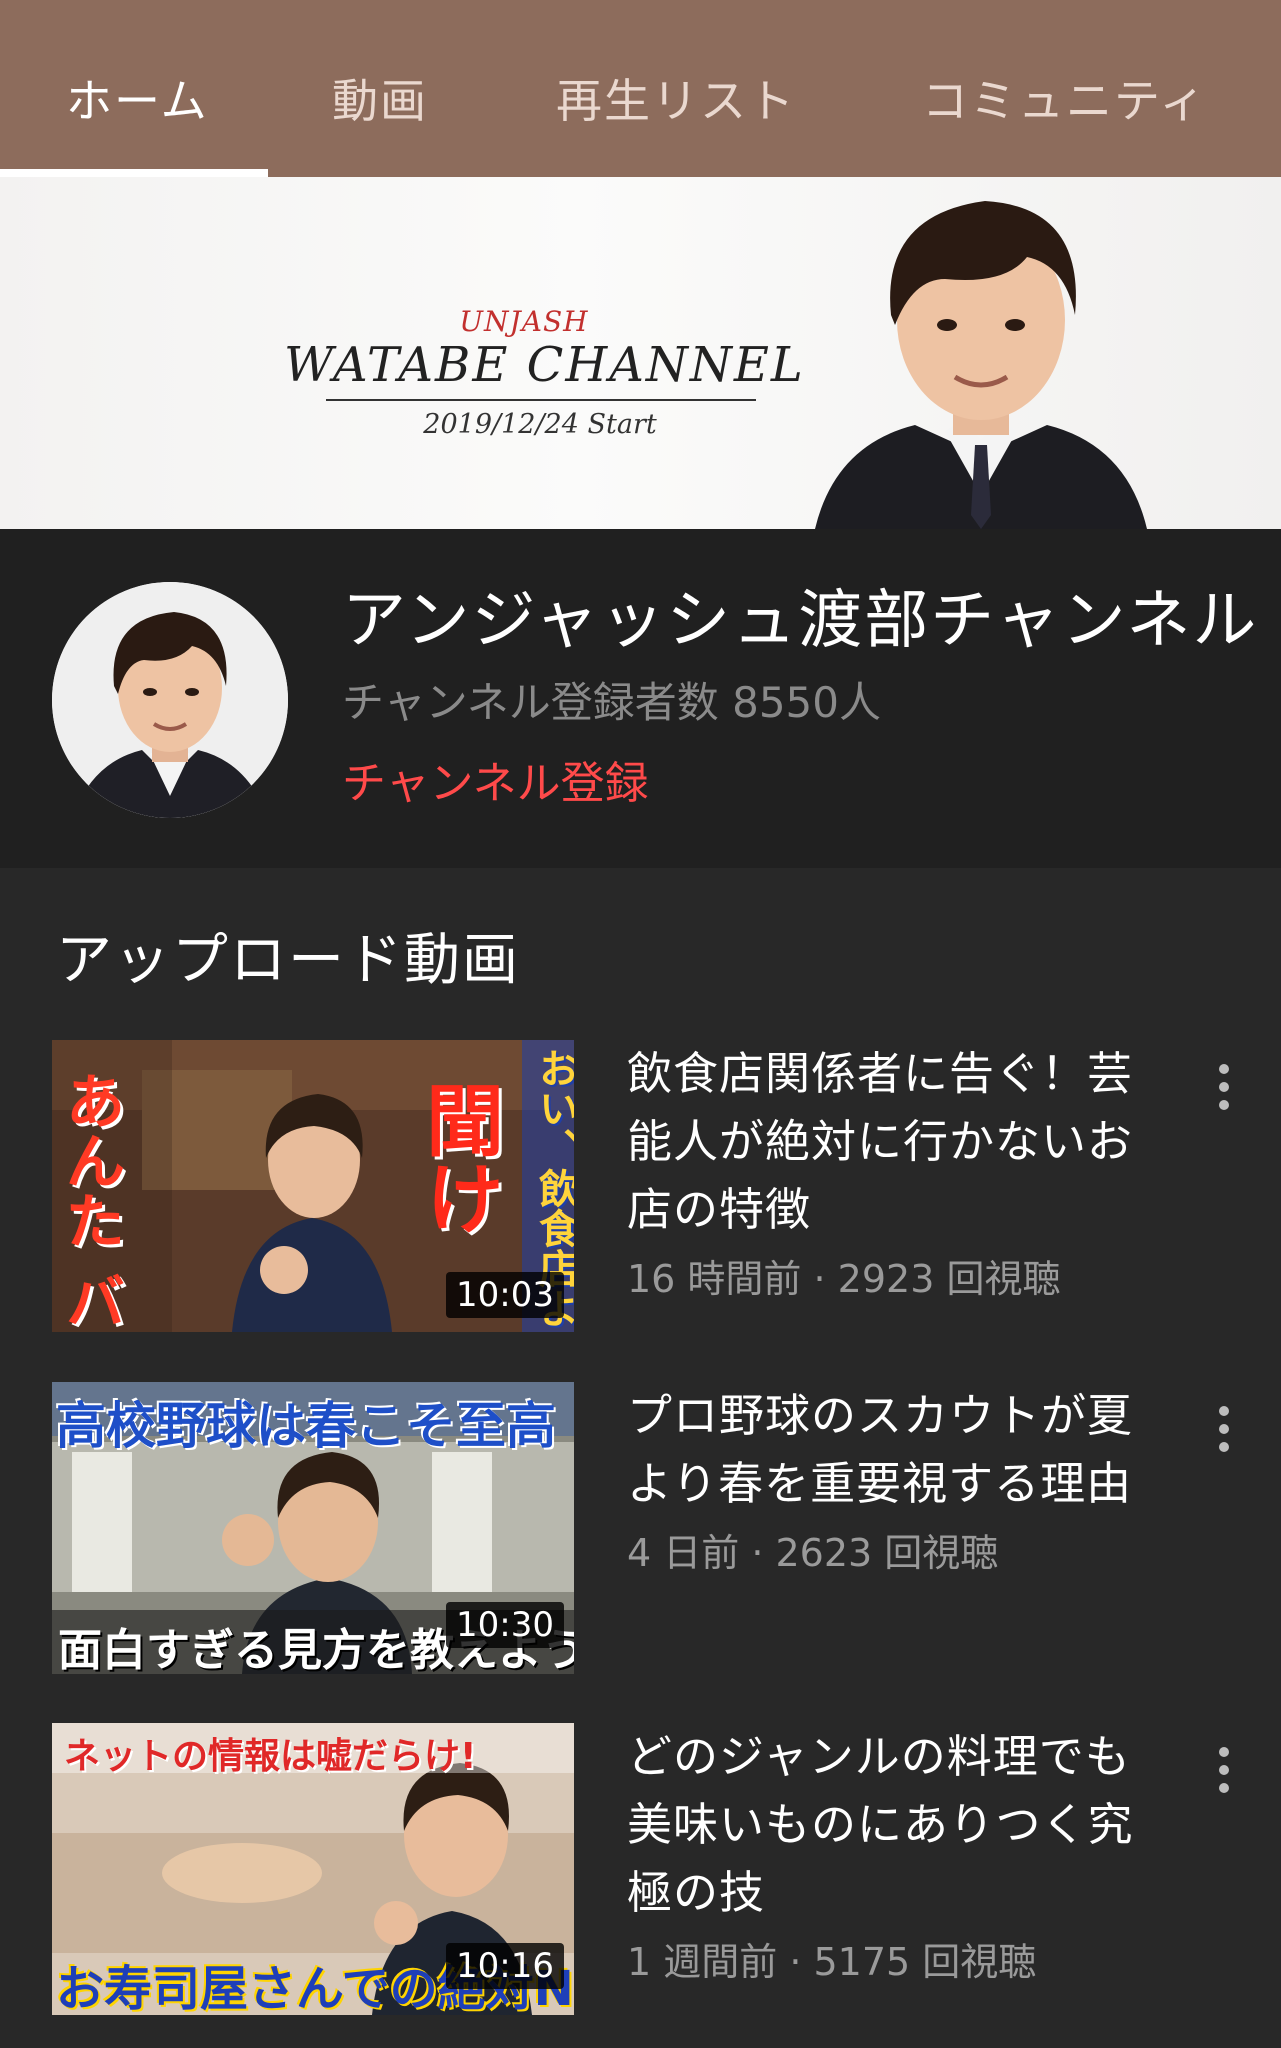 This screenshot has width=1281, height=2048. I want to click on thumbnail-caption-left: あんた バカだろ, so click(90, 1201).